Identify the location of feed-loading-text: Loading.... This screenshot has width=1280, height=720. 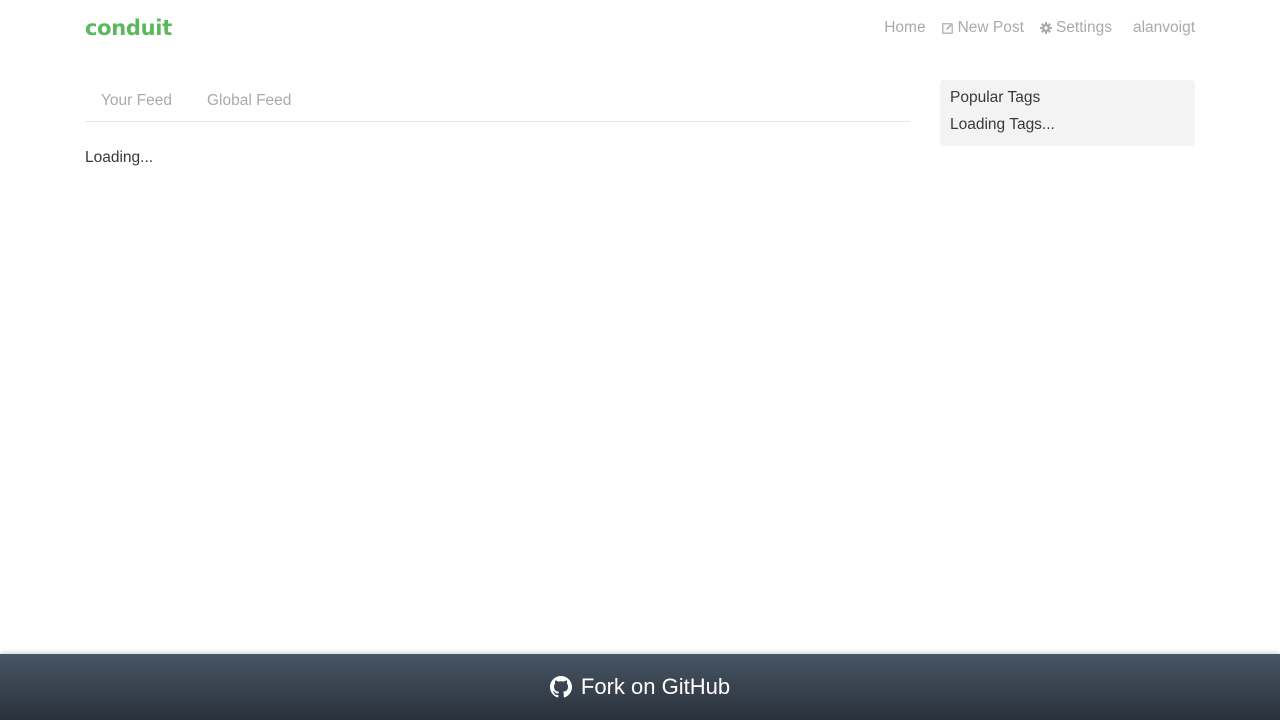
(119, 157).